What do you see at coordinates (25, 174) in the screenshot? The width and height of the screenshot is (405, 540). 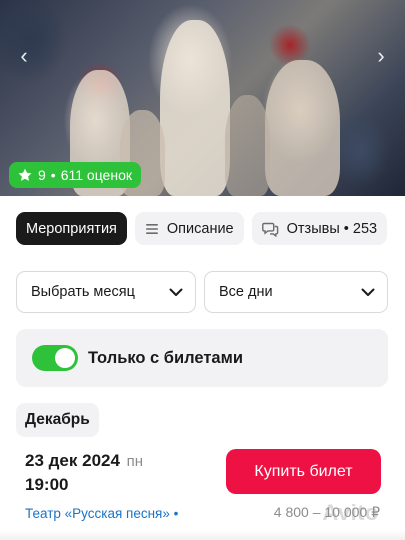 I see `star-icon` at bounding box center [25, 174].